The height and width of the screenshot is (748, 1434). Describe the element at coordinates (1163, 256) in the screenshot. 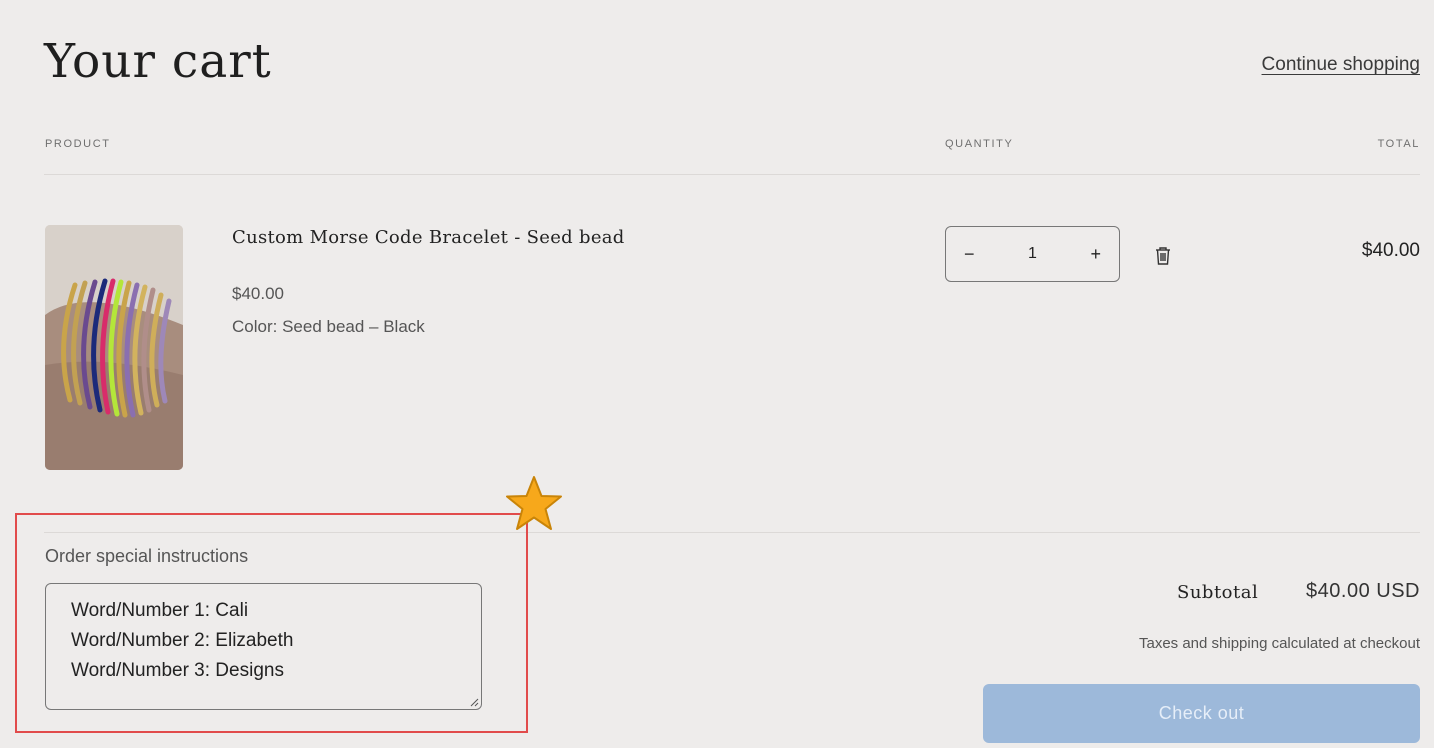

I see `trash-icon` at that location.